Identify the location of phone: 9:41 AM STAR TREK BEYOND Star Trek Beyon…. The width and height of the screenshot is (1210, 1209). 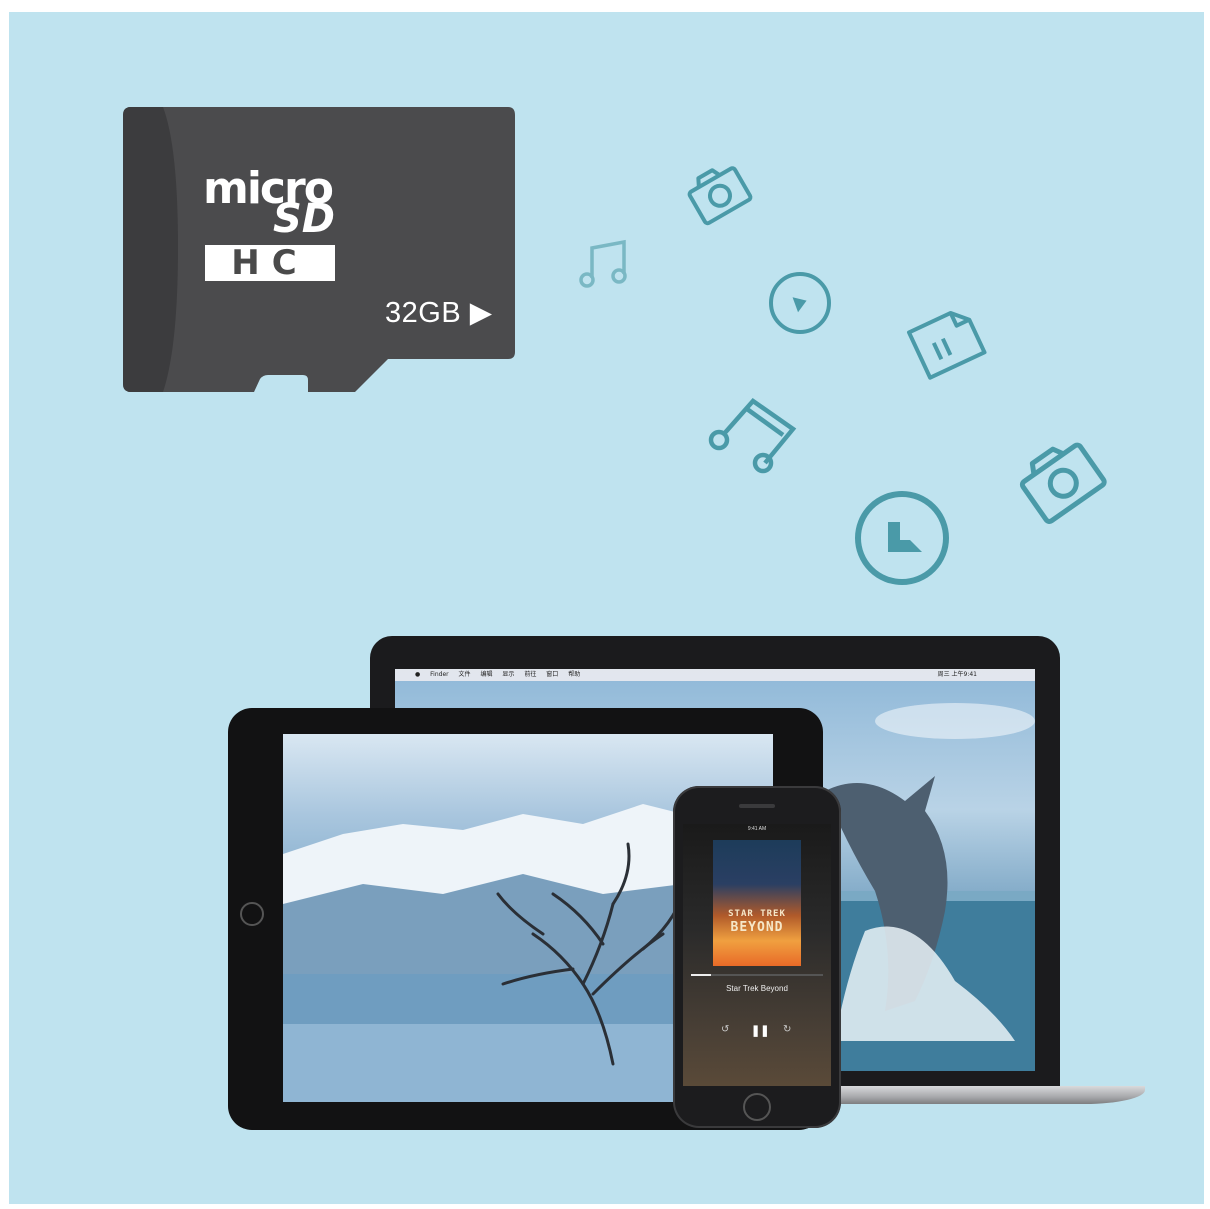
(757, 957).